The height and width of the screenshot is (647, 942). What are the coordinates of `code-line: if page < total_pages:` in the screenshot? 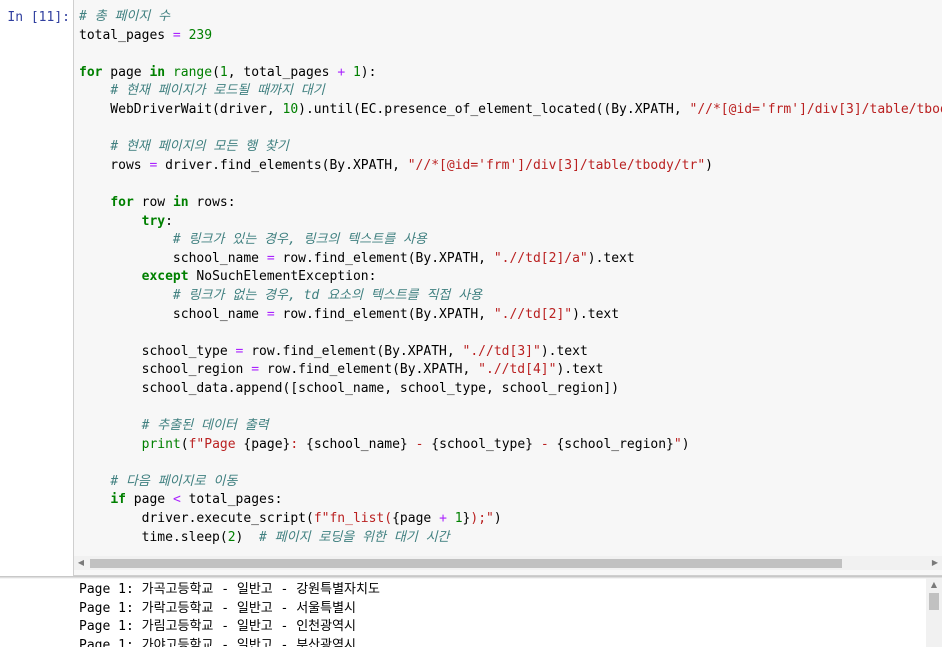 It's located at (510, 500).